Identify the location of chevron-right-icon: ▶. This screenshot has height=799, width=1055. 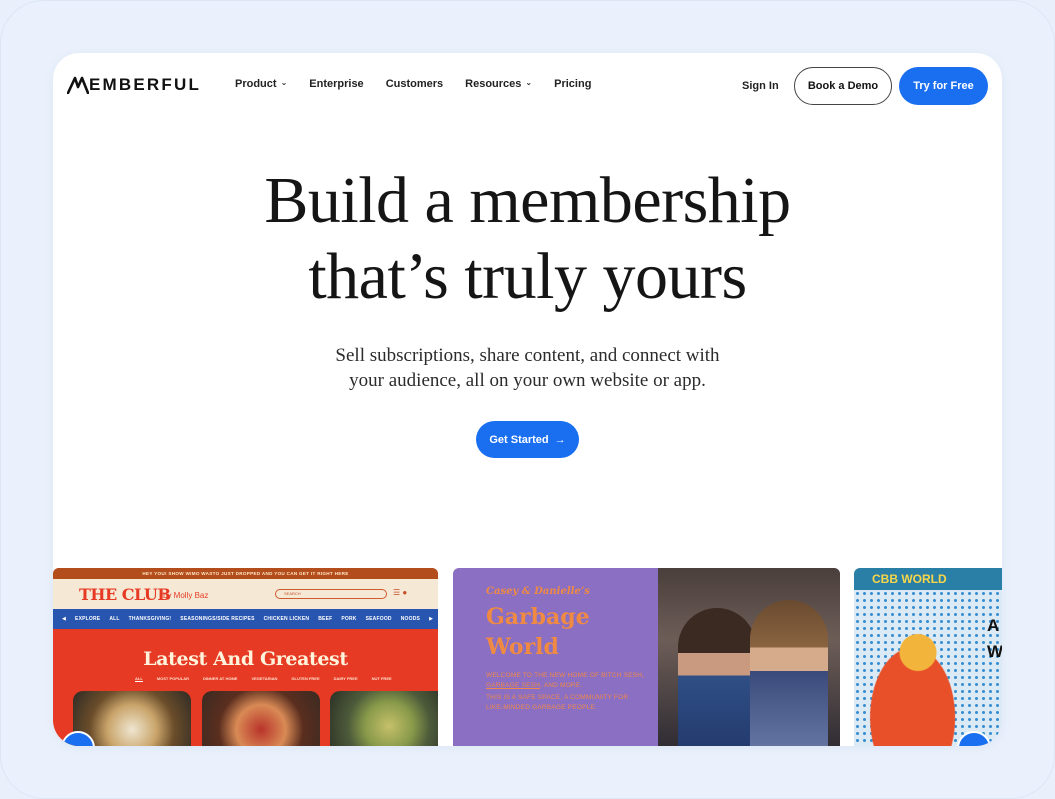
(431, 619).